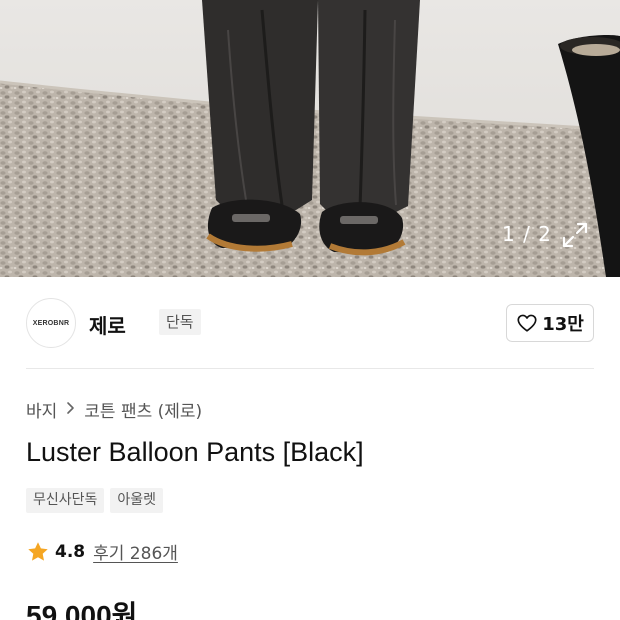 The height and width of the screenshot is (620, 620). I want to click on star-icon, so click(38, 551).